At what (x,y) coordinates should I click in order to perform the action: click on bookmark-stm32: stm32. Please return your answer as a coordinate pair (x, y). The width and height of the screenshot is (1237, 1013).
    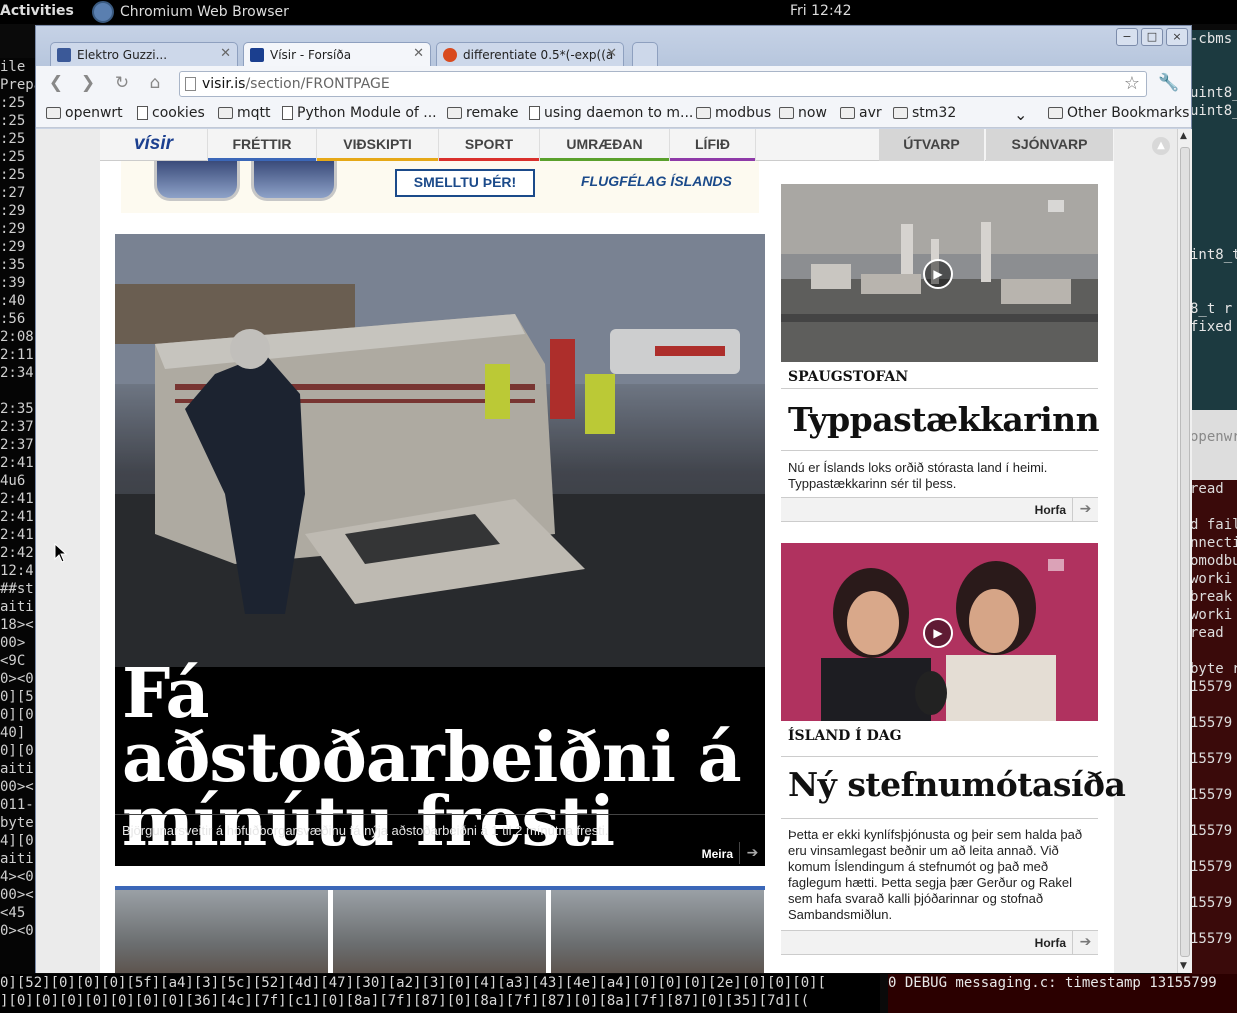
    Looking at the image, I should click on (924, 113).